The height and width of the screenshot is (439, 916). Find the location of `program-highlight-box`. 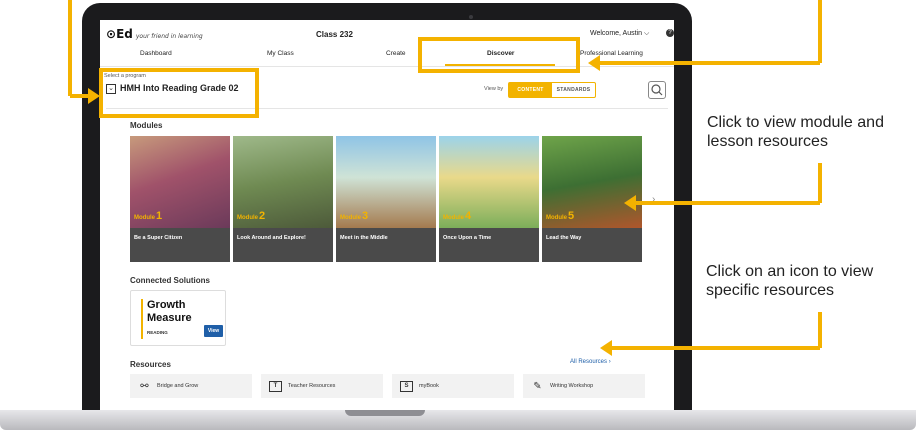

program-highlight-box is located at coordinates (179, 93).